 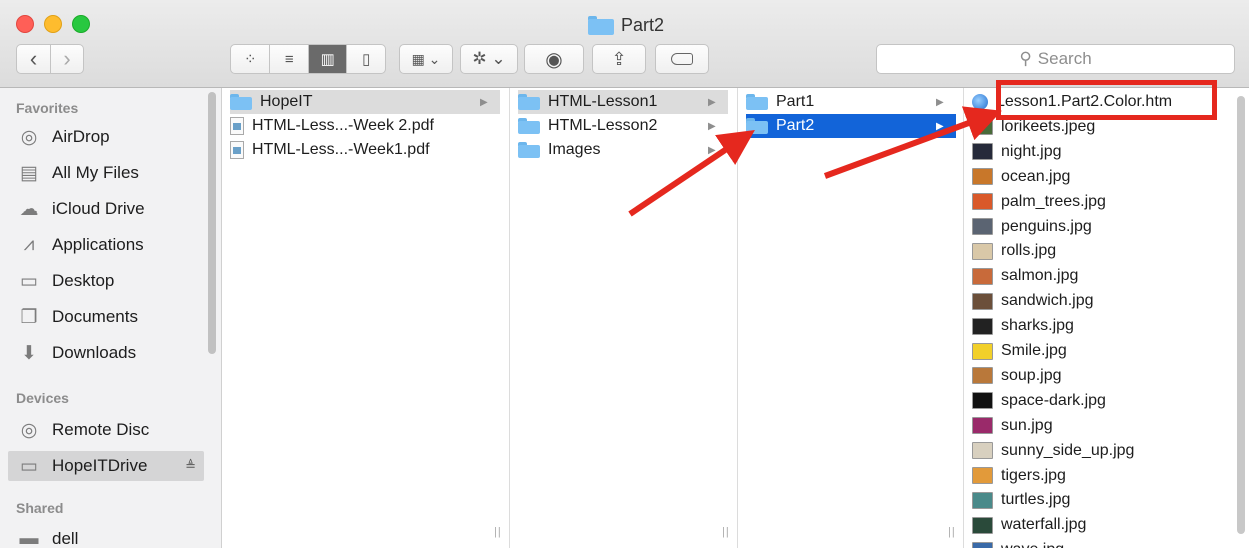 I want to click on computer-icon: ▬, so click(x=29, y=538).